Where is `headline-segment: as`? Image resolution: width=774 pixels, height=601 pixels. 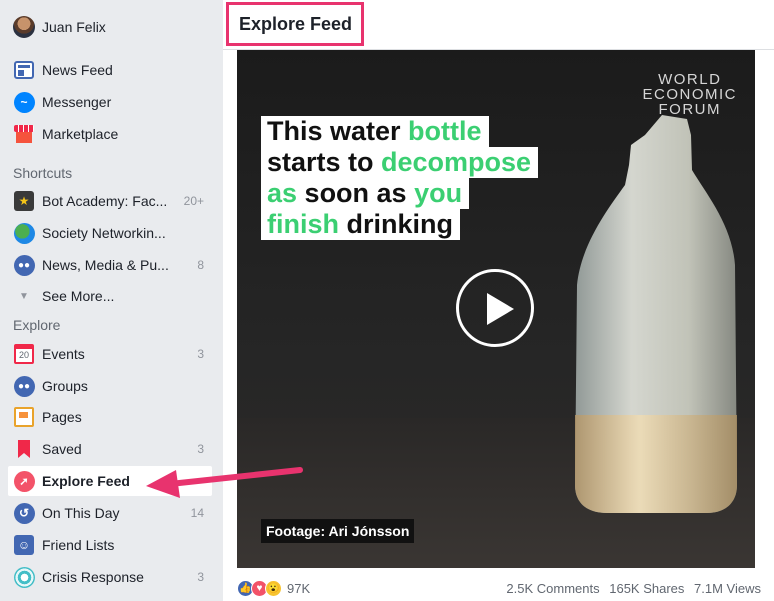
headline-segment: as is located at coordinates (282, 193).